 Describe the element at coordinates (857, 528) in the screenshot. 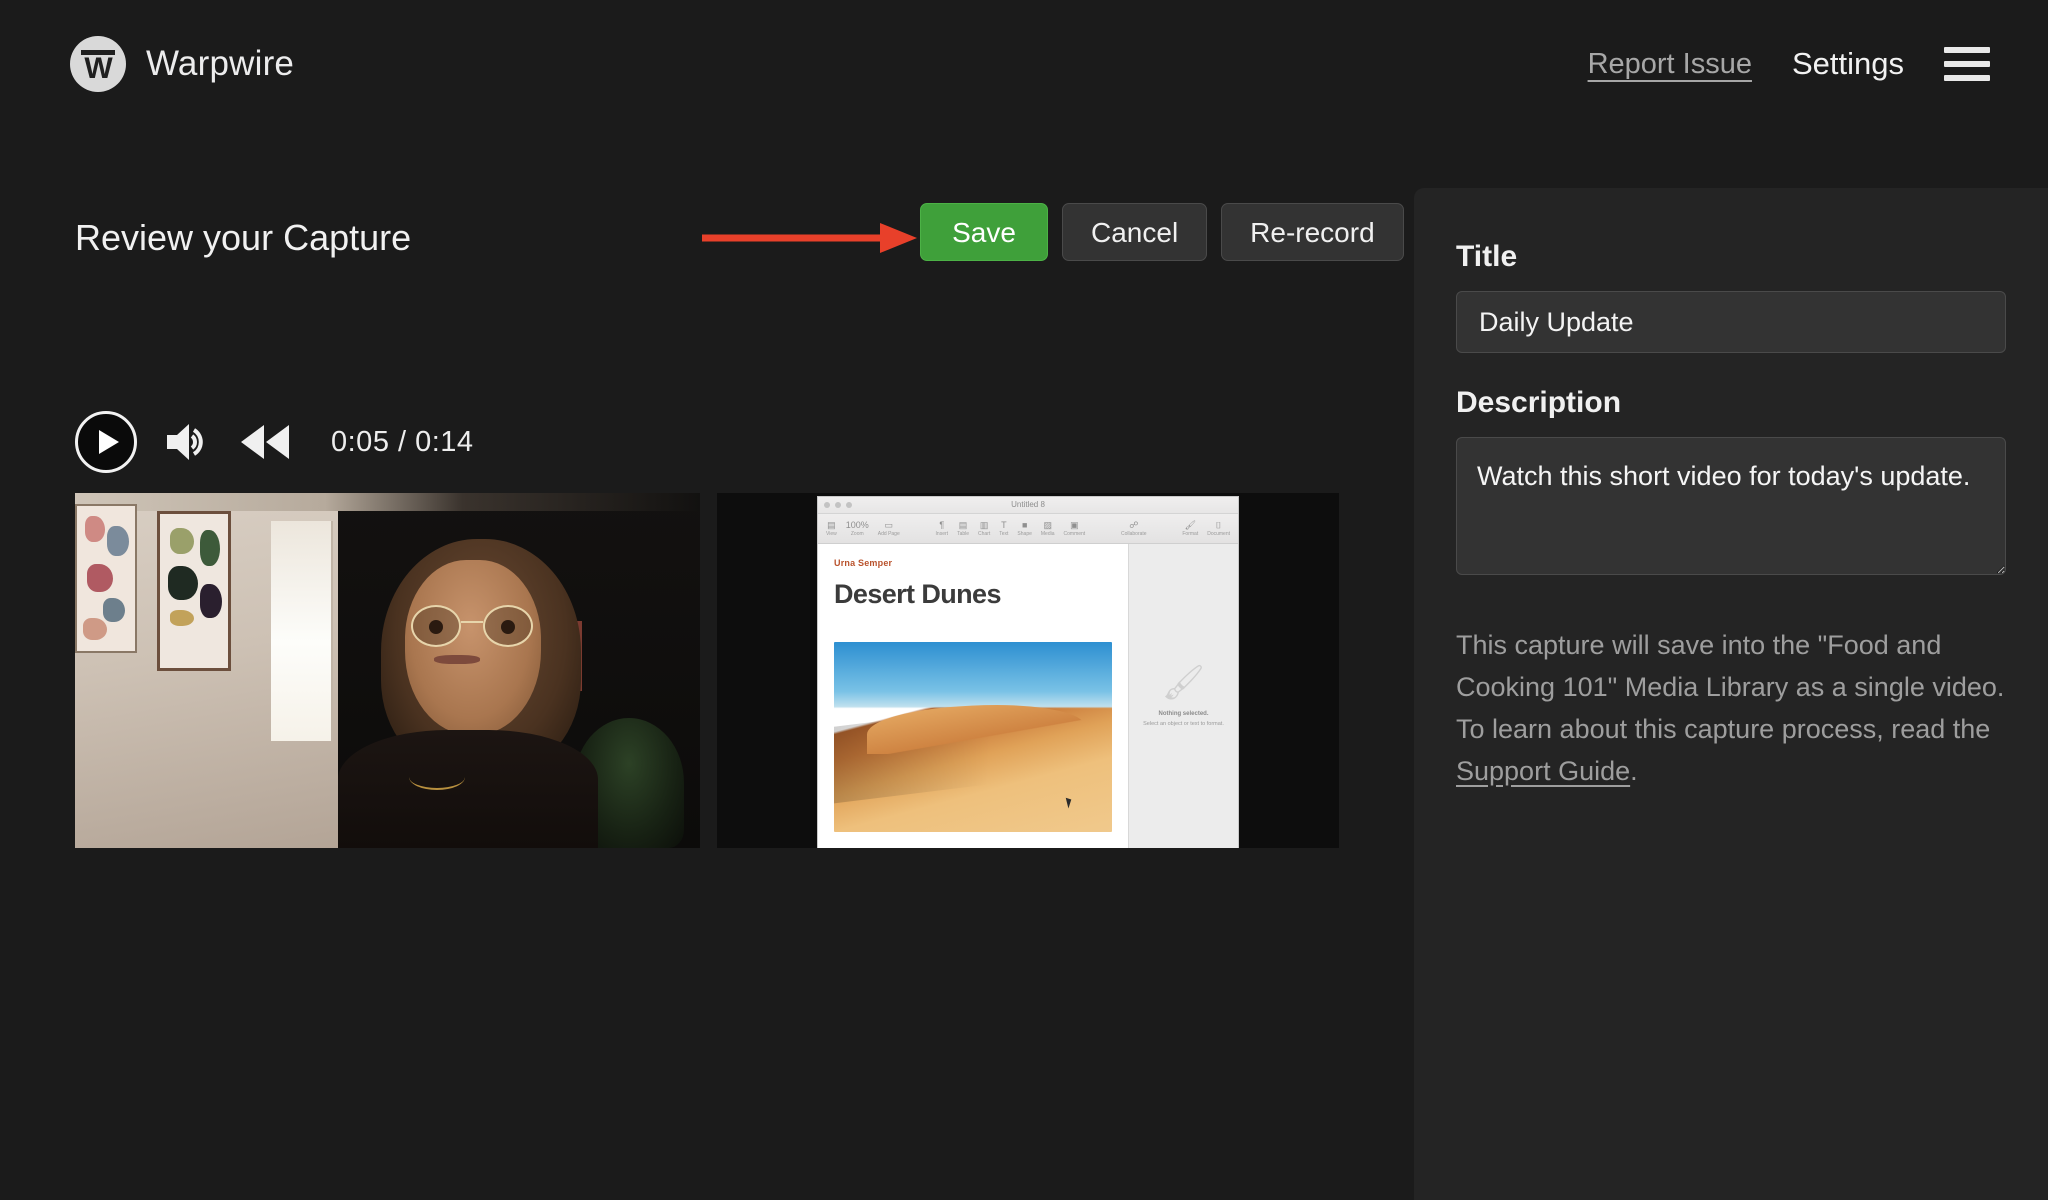

I see `zoom-tool: 100% Zoom` at that location.